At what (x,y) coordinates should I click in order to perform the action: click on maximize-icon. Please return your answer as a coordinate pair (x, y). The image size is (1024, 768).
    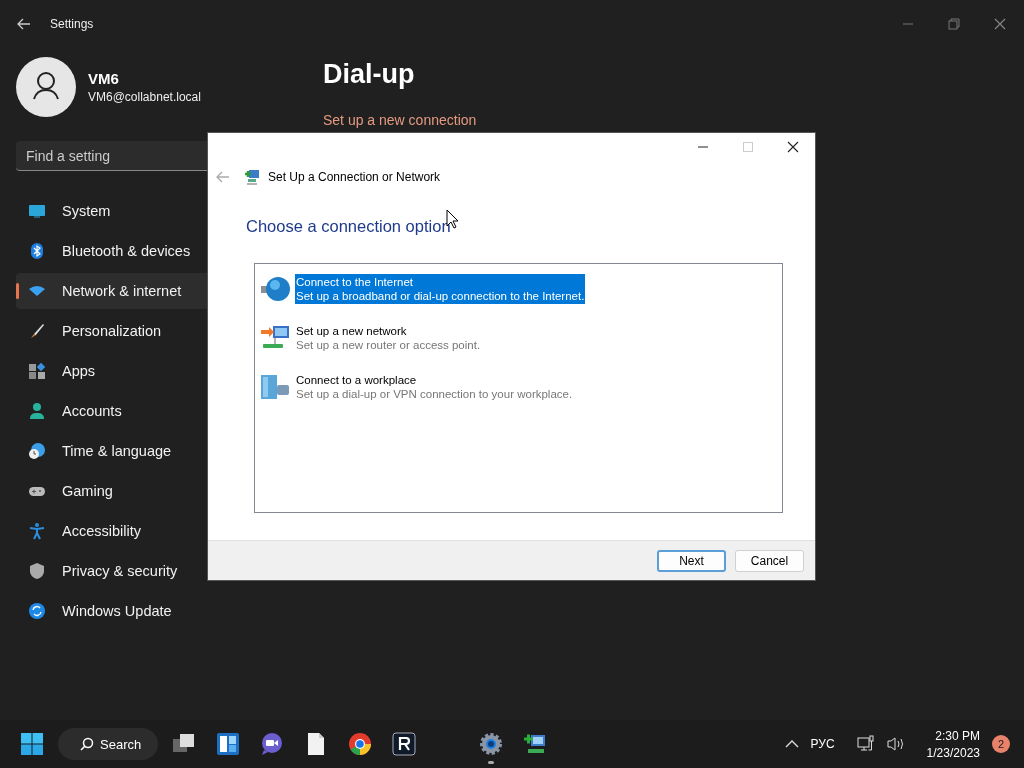
    Looking at the image, I should click on (748, 147).